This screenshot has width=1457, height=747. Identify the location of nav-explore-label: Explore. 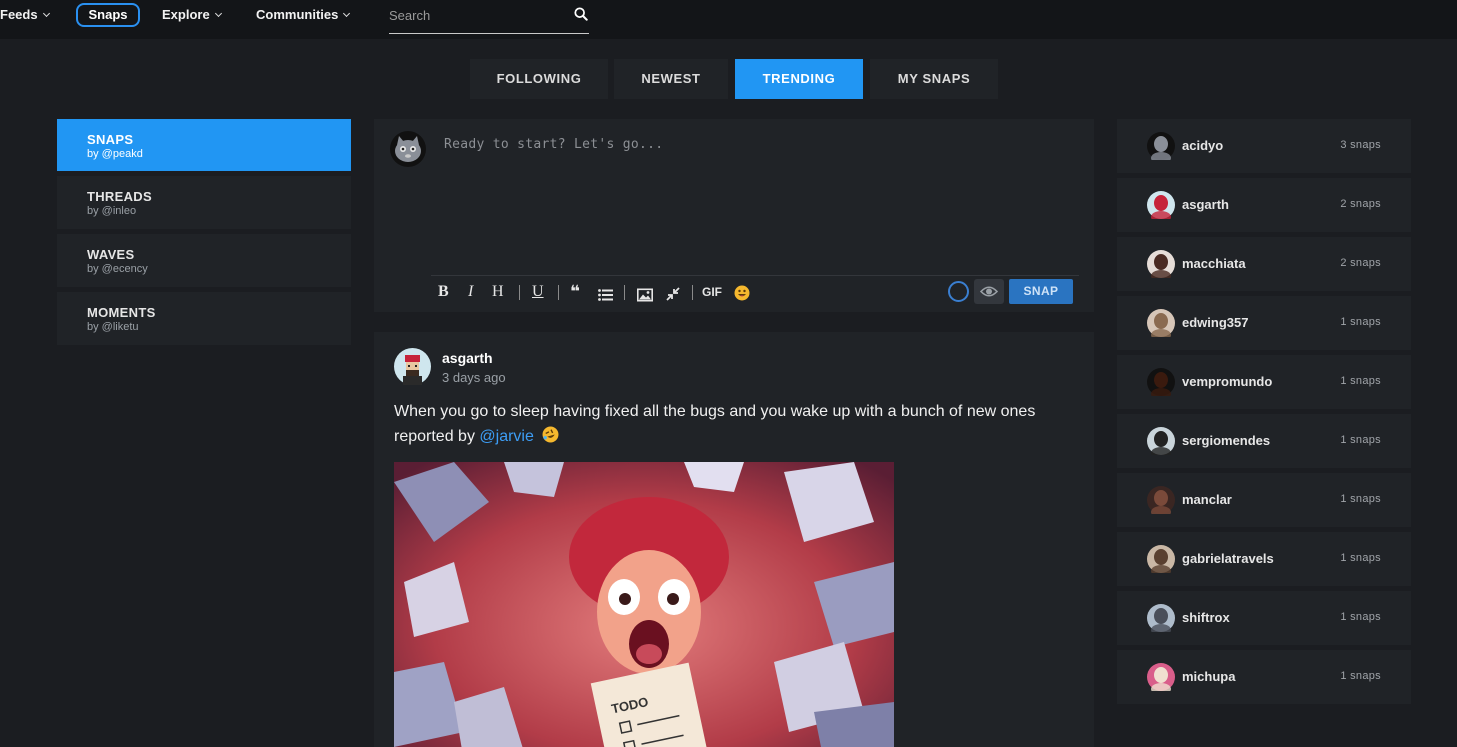
(186, 14).